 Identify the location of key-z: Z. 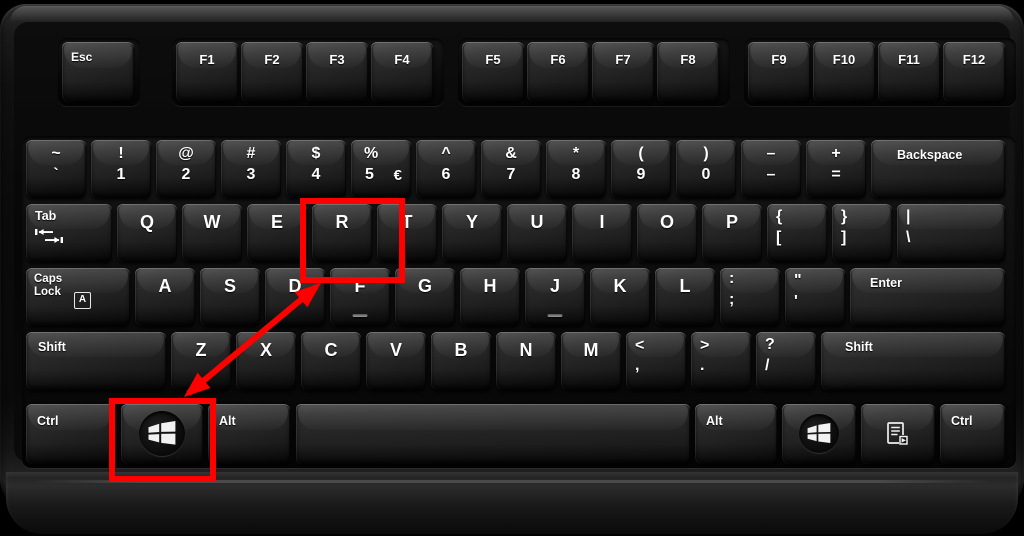
(201, 361).